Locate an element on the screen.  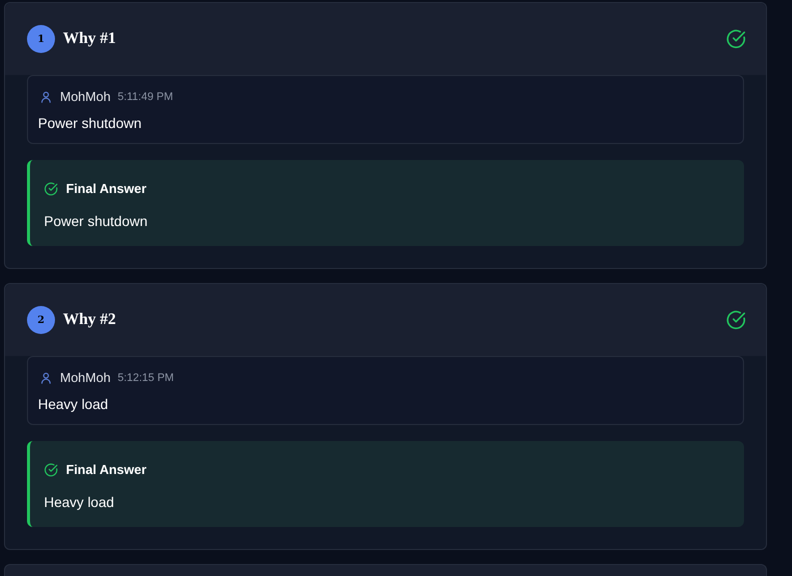
message-text: Power shutdown is located at coordinates (90, 123).